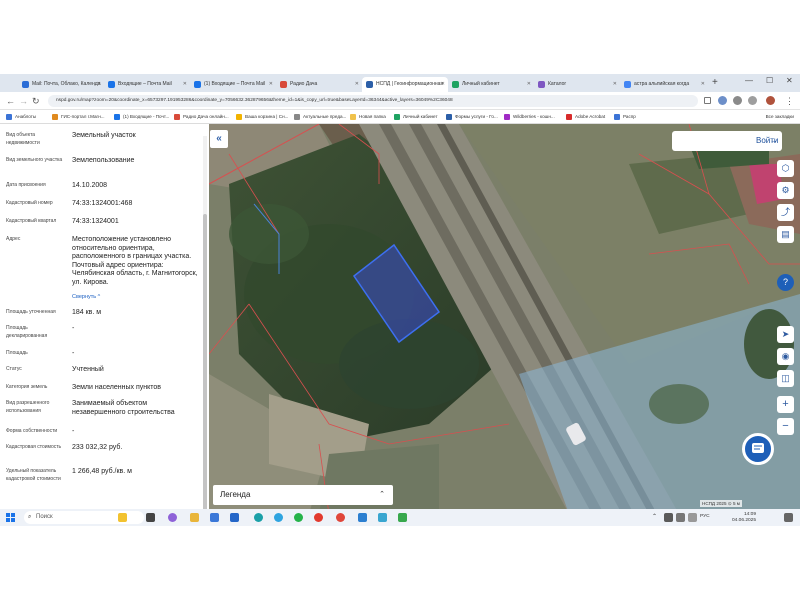 The height and width of the screenshot is (600, 800). I want to click on widgets-icon, so click(122, 517).